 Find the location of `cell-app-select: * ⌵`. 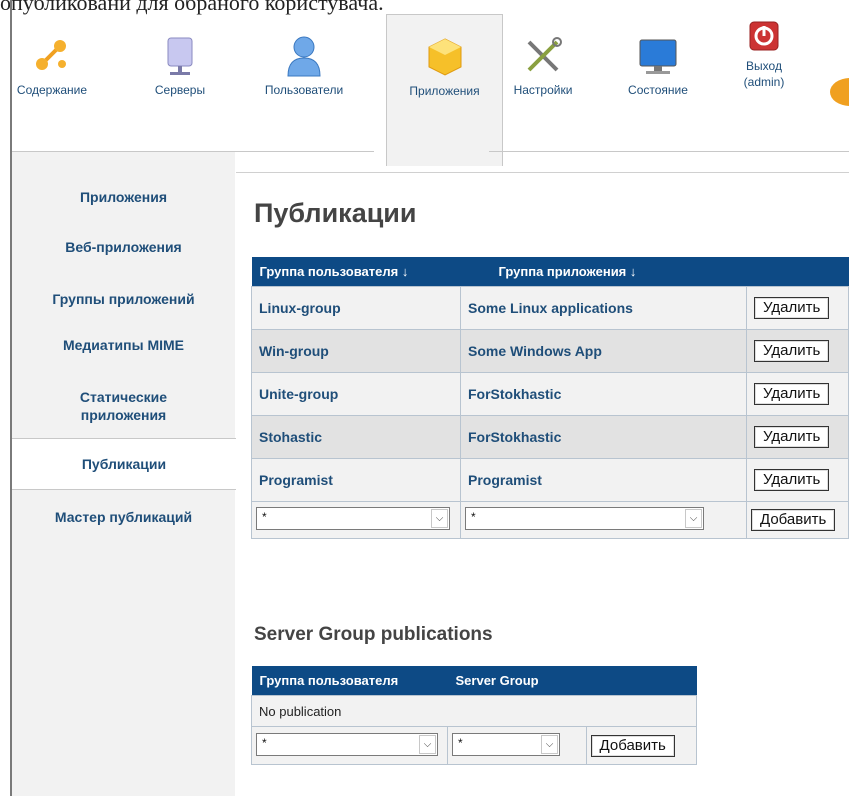

cell-app-select: * ⌵ is located at coordinates (603, 520).